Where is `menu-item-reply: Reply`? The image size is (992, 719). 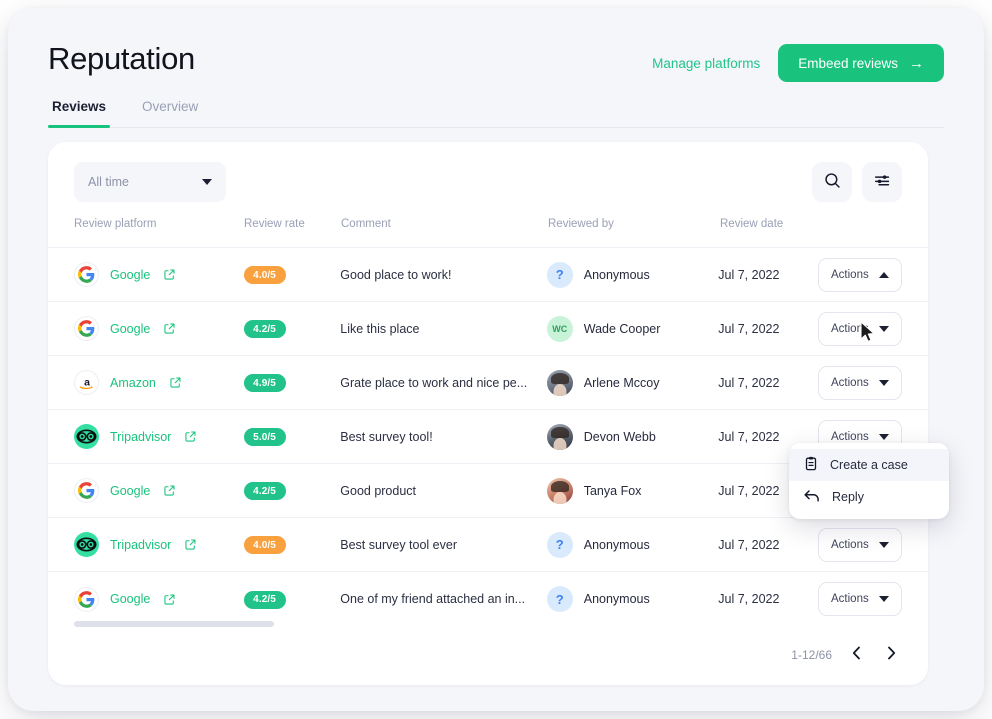
menu-item-reply: Reply is located at coordinates (869, 497).